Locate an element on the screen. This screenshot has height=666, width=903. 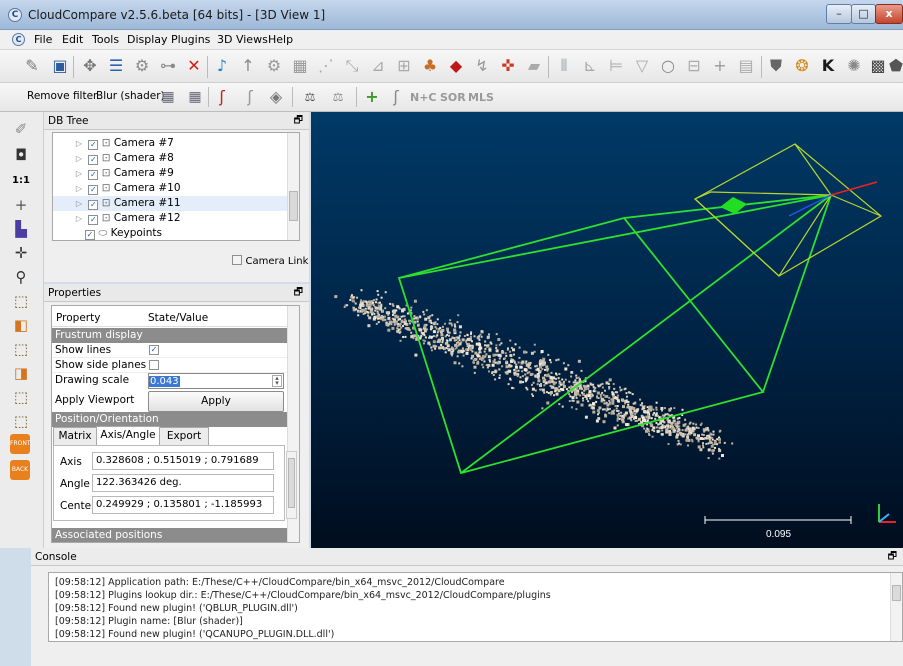
subsample-icon: ⊶ is located at coordinates (168, 66).